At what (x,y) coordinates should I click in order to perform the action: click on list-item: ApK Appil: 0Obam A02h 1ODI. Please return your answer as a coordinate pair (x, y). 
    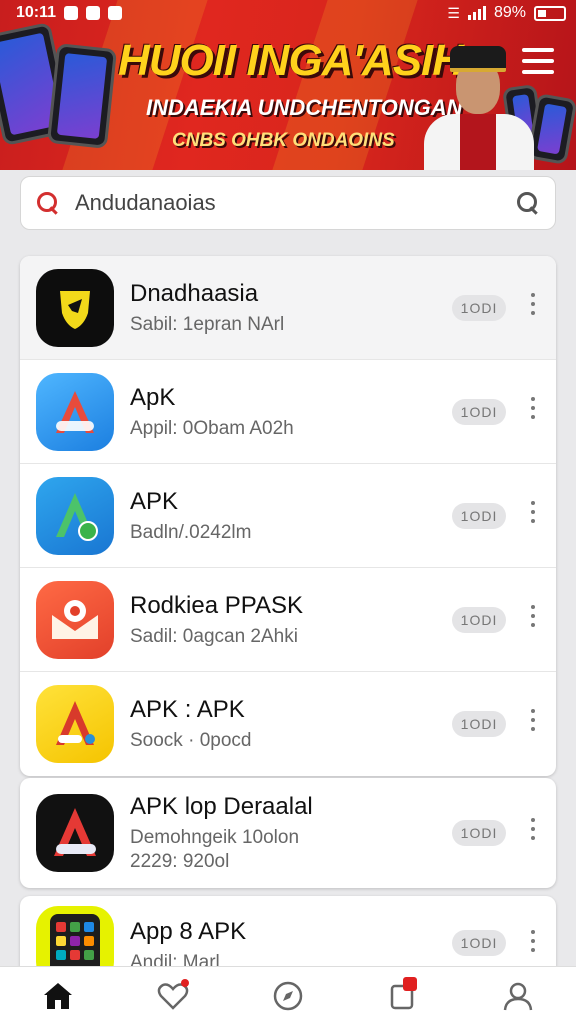
    Looking at the image, I should click on (288, 412).